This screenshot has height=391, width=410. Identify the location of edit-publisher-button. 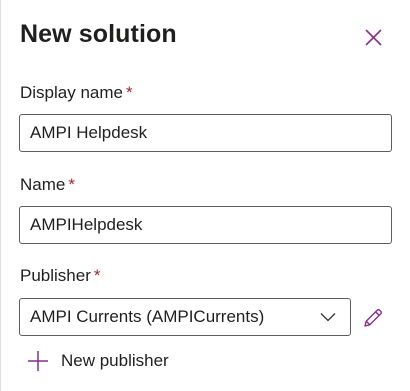
(373, 318).